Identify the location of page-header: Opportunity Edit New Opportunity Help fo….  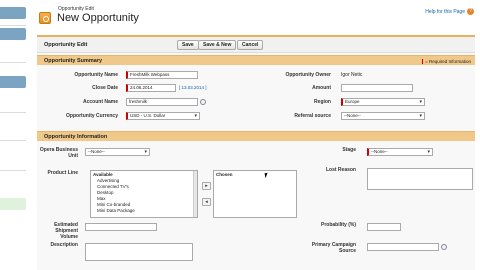
(255, 16).